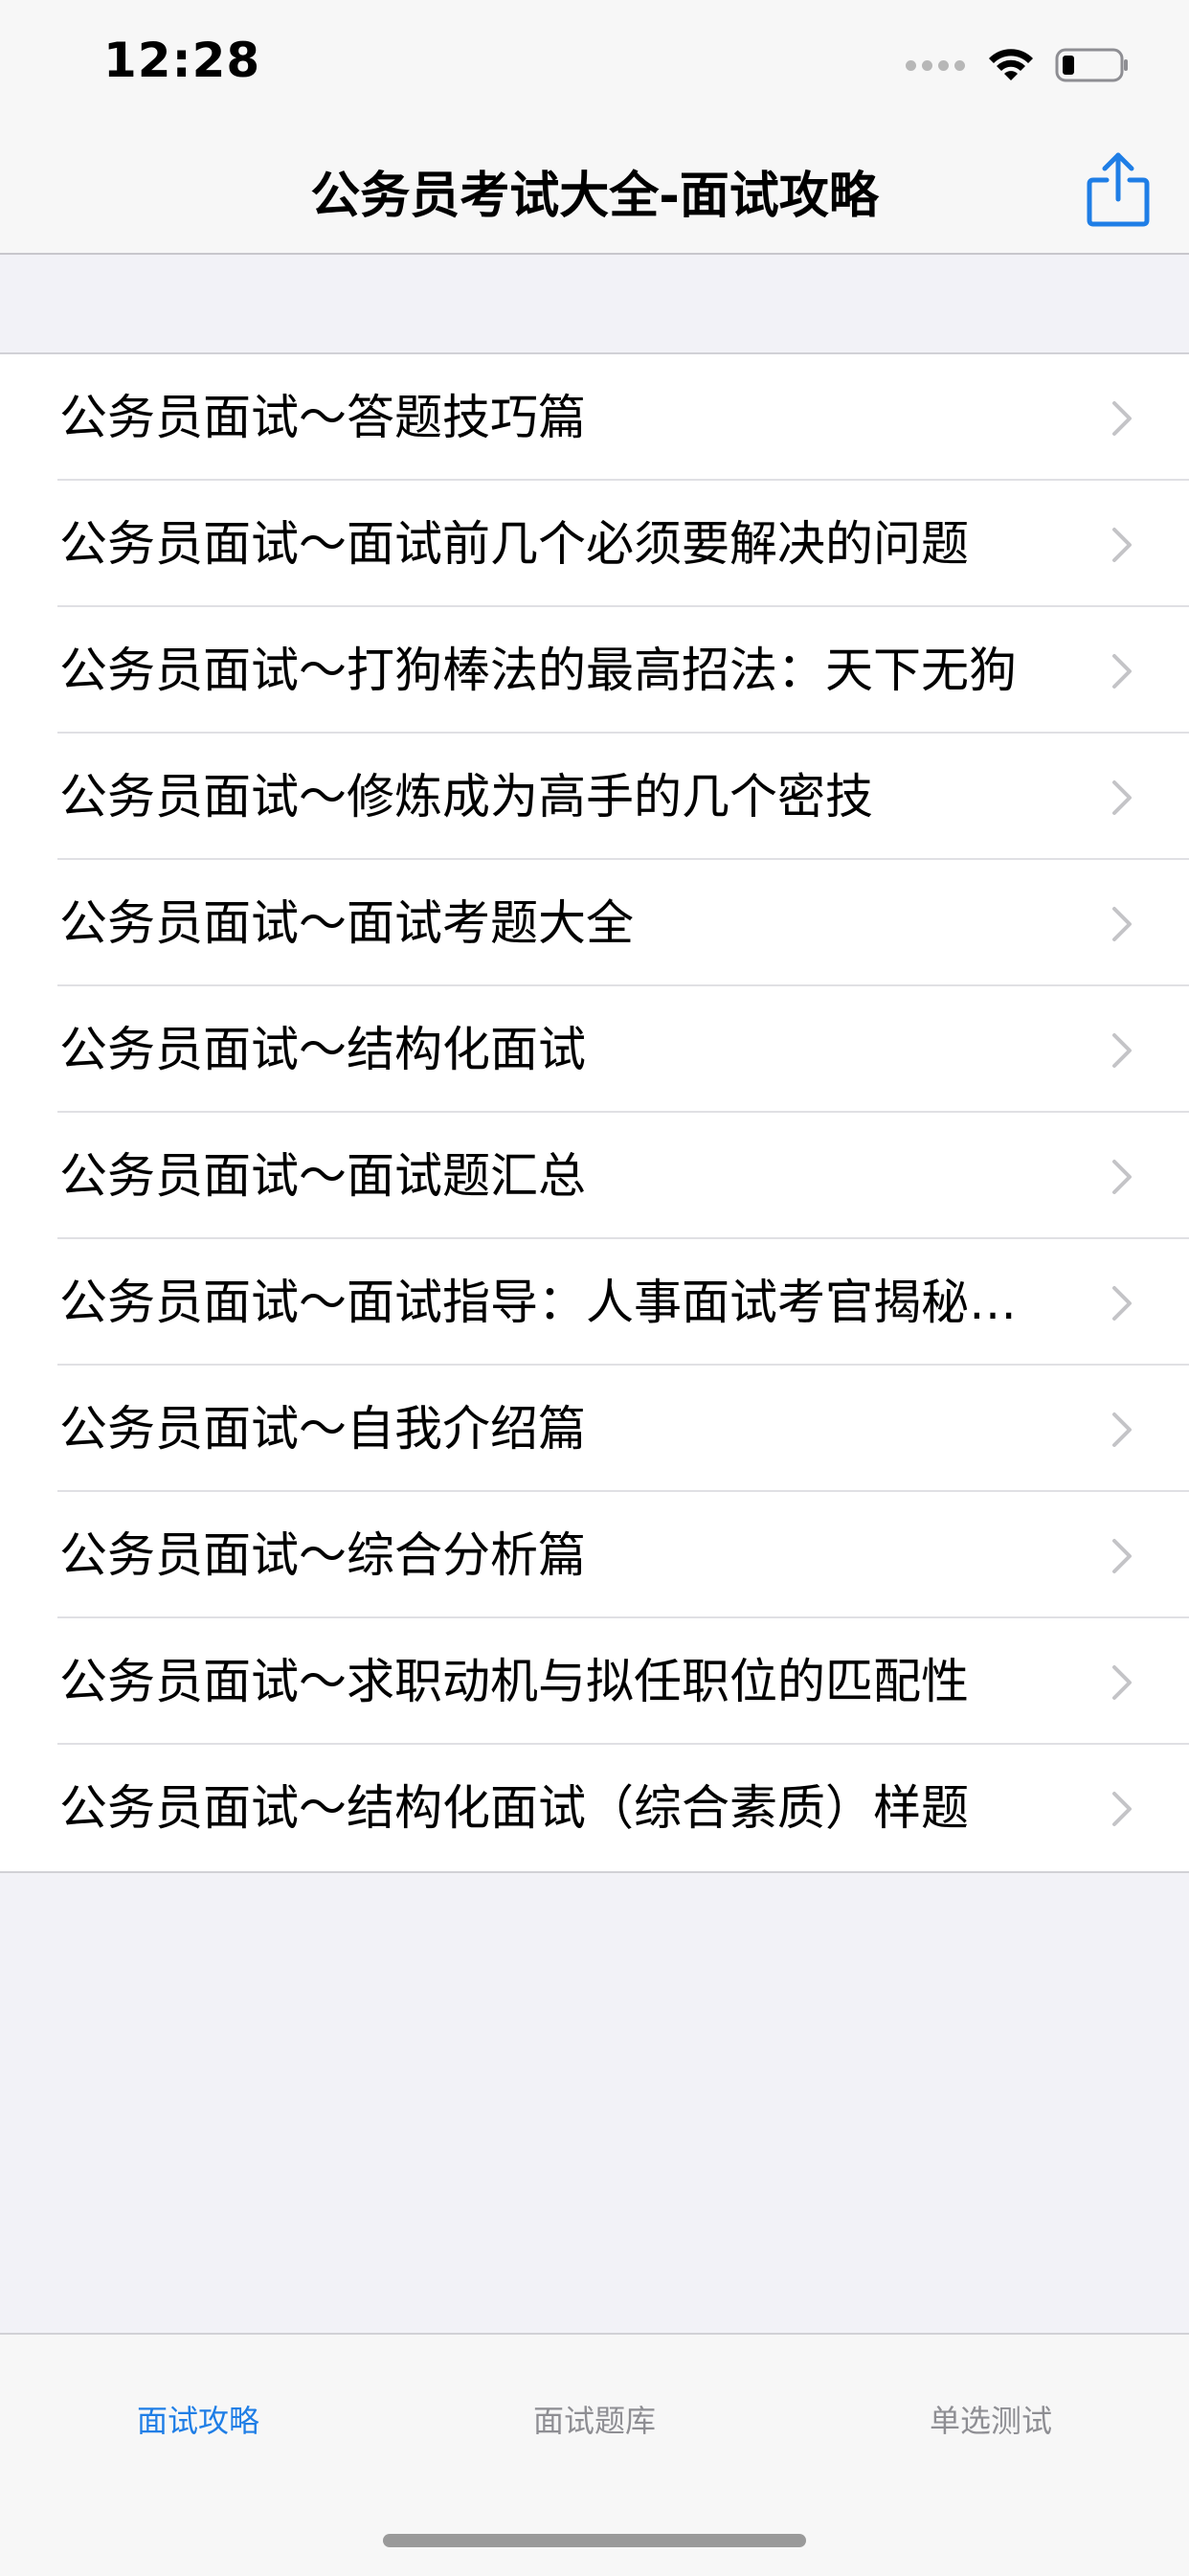 This screenshot has width=1189, height=2576. I want to click on tab-single-choice-test: 单选测试, so click(991, 2421).